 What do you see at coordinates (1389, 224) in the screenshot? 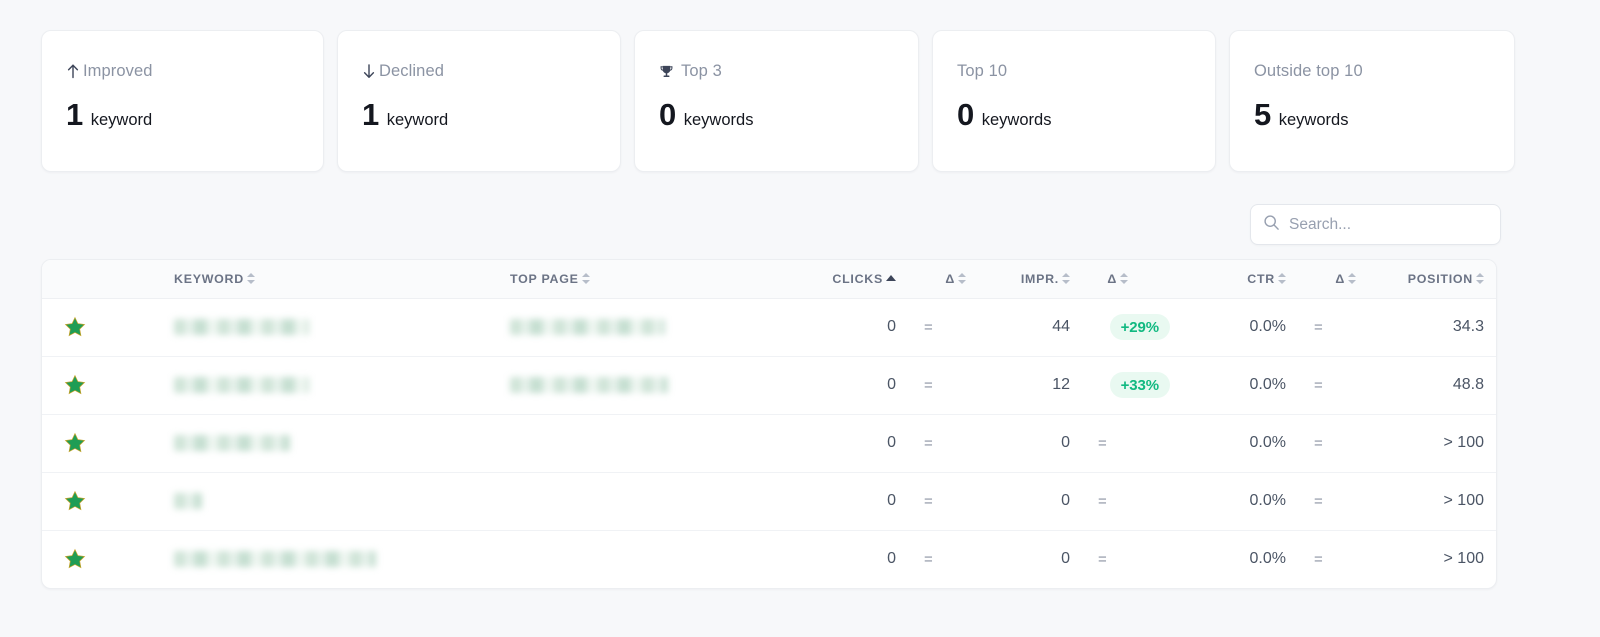
I see `search-input` at bounding box center [1389, 224].